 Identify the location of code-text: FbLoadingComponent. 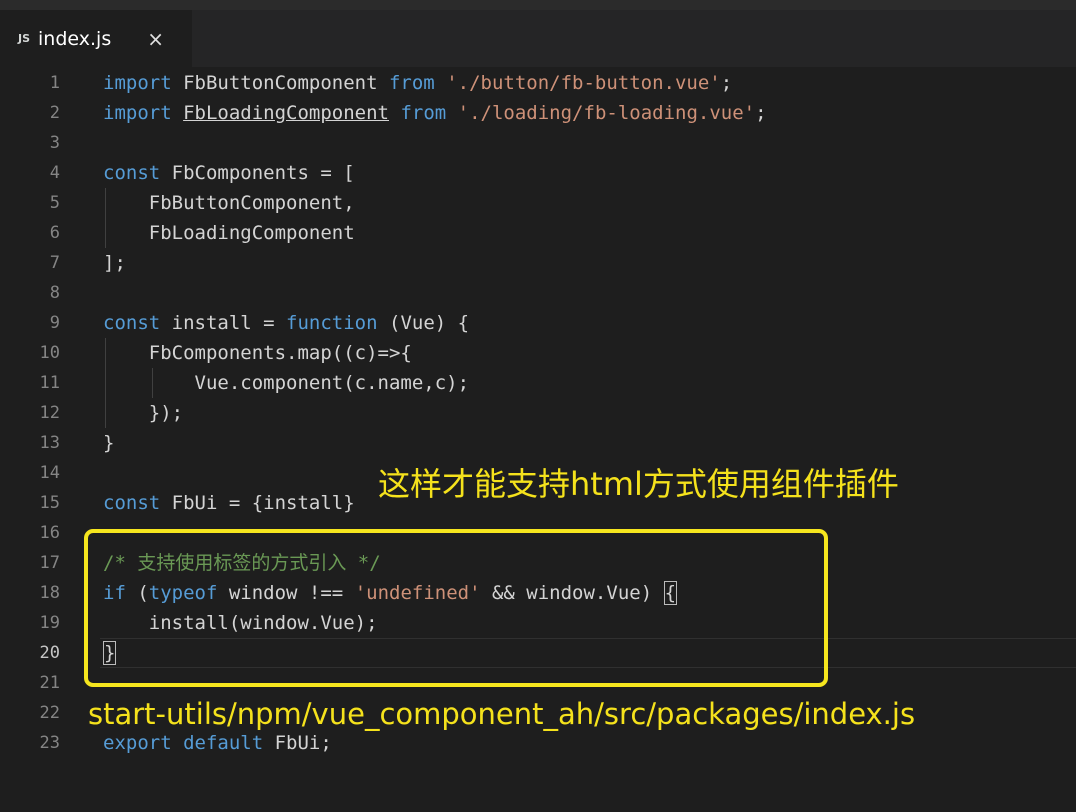
(229, 233).